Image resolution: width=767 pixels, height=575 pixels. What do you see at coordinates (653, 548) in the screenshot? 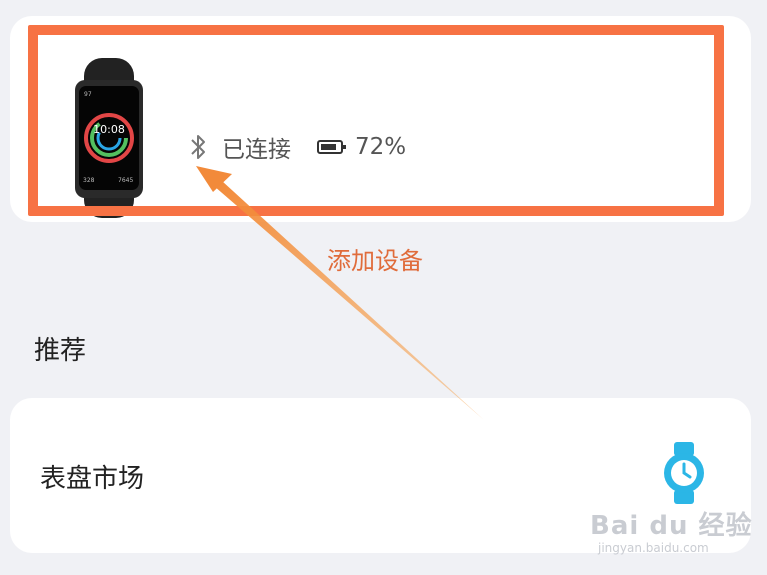
I see `watermark-site: jingyan.baidu.com` at bounding box center [653, 548].